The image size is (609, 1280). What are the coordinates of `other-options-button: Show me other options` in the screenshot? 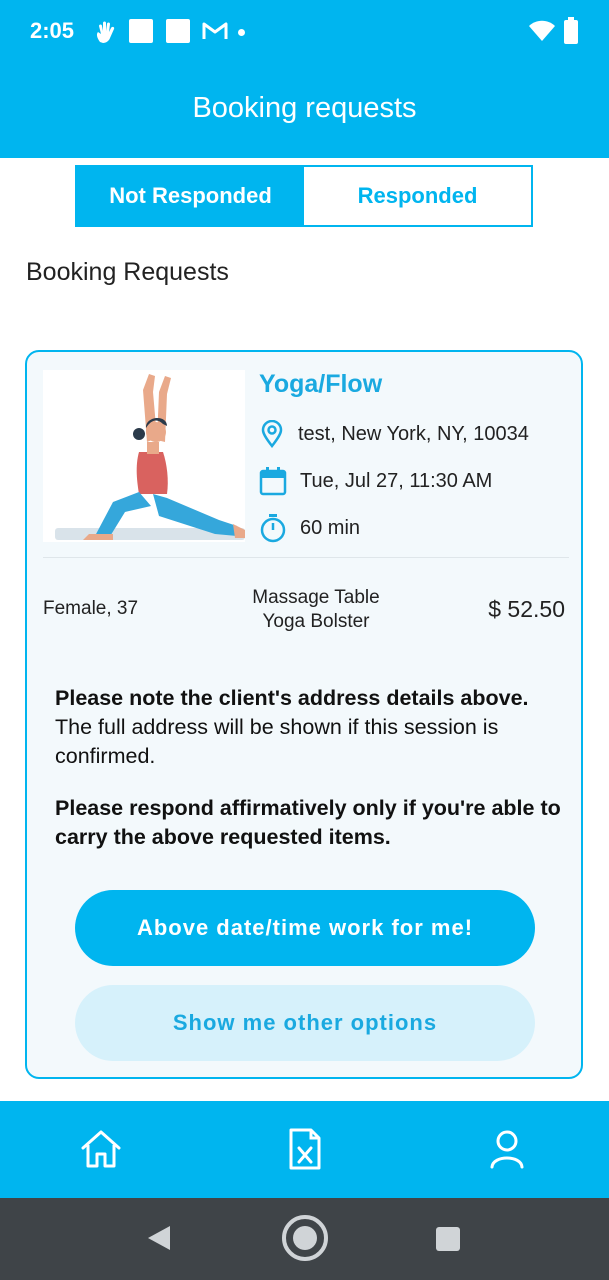 It's located at (305, 1023).